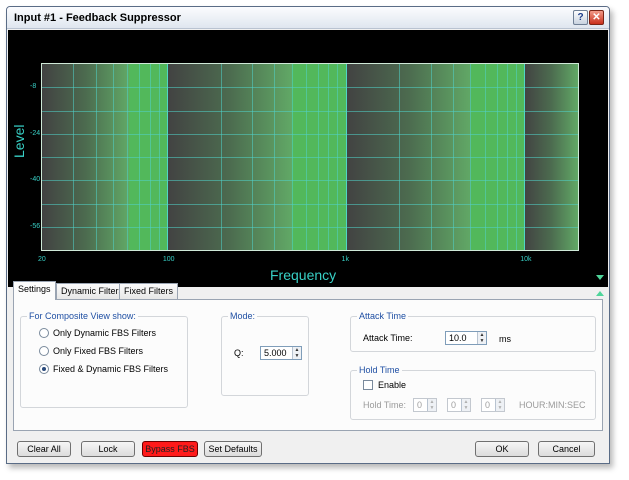  What do you see at coordinates (502, 449) in the screenshot?
I see `ok-button: OK` at bounding box center [502, 449].